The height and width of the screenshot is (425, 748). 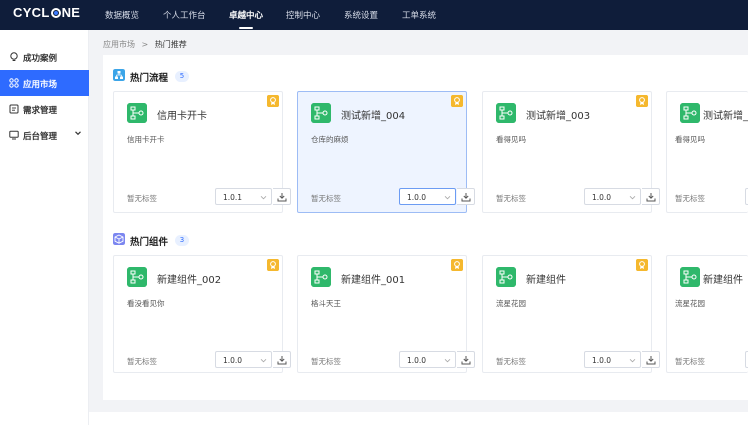 What do you see at coordinates (40, 137) in the screenshot?
I see `sidebar-item-label: 后台管理` at bounding box center [40, 137].